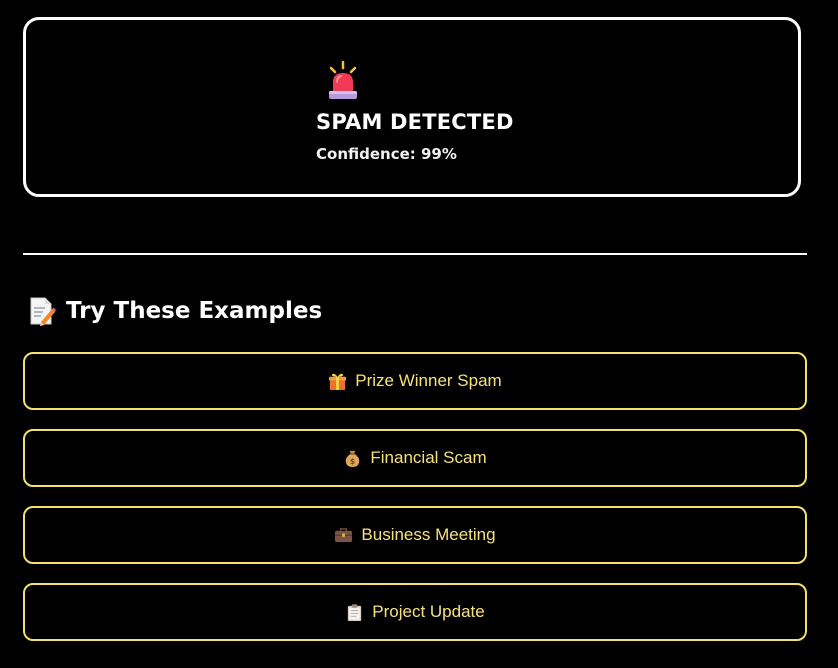 The image size is (838, 668). What do you see at coordinates (415, 254) in the screenshot?
I see `section-divider` at bounding box center [415, 254].